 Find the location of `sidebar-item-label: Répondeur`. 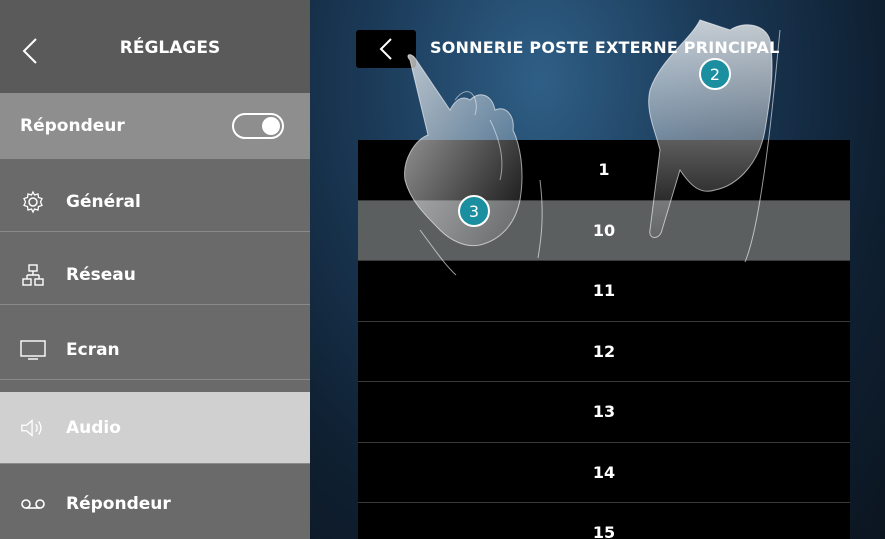

sidebar-item-label: Répondeur is located at coordinates (118, 504).